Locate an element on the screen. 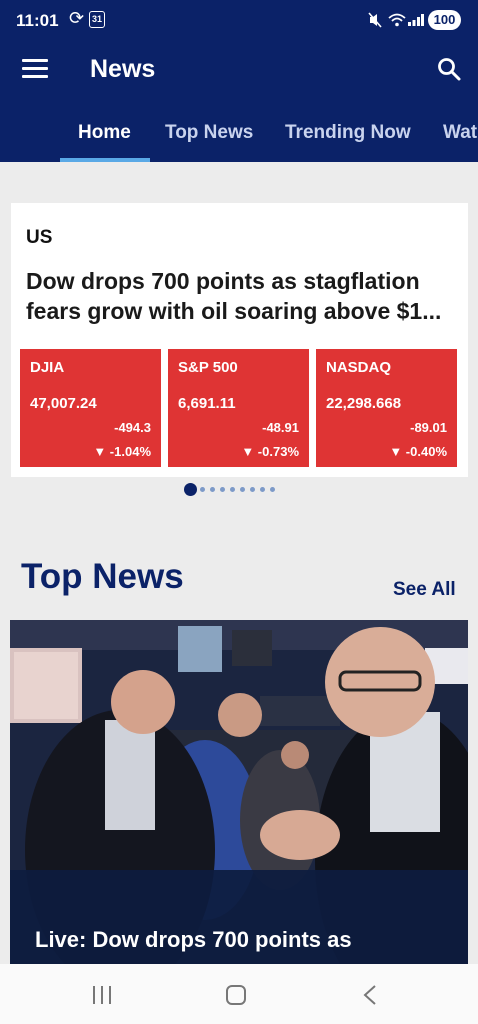 Image resolution: width=478 pixels, height=1024 pixels. index-tile-djia: DJIA 47,007.24 -494.3 ▼ -1.04% is located at coordinates (90, 408).